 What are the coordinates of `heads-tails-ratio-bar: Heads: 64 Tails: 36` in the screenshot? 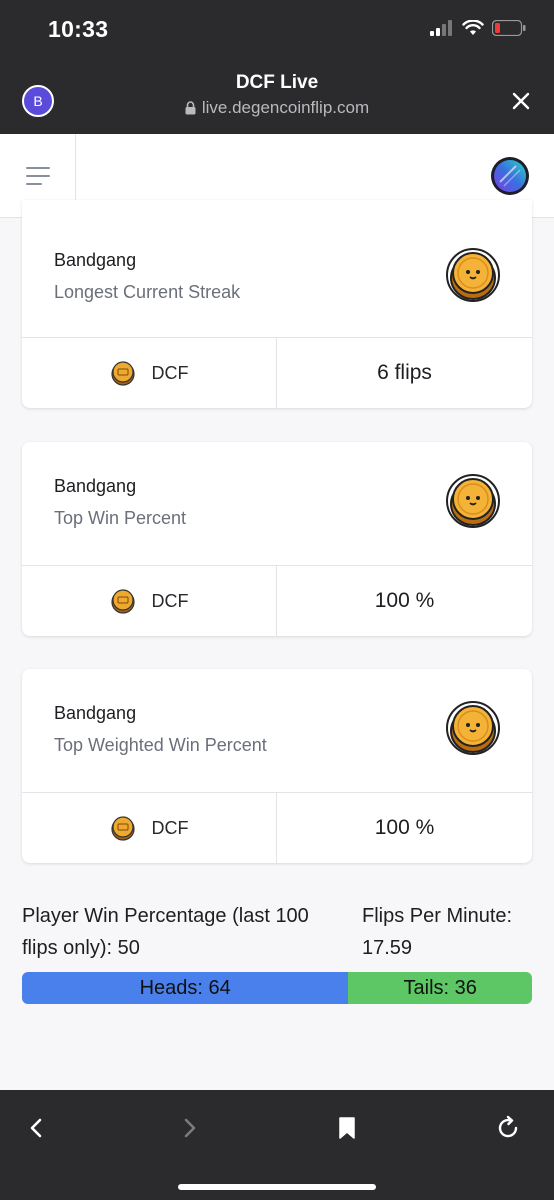 It's located at (277, 988).